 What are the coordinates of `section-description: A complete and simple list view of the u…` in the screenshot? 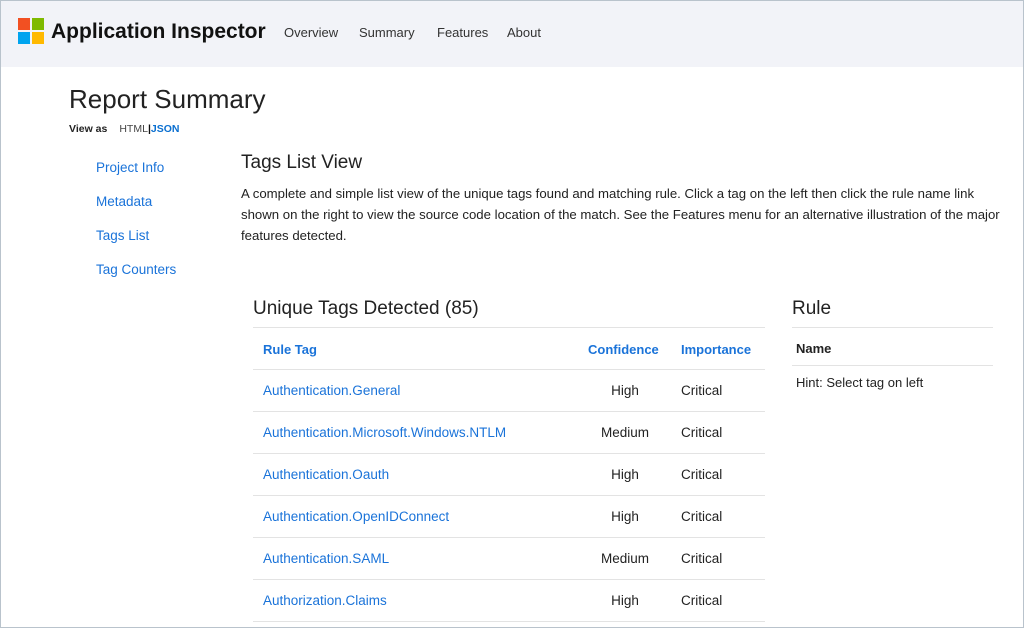 It's located at (620, 214).